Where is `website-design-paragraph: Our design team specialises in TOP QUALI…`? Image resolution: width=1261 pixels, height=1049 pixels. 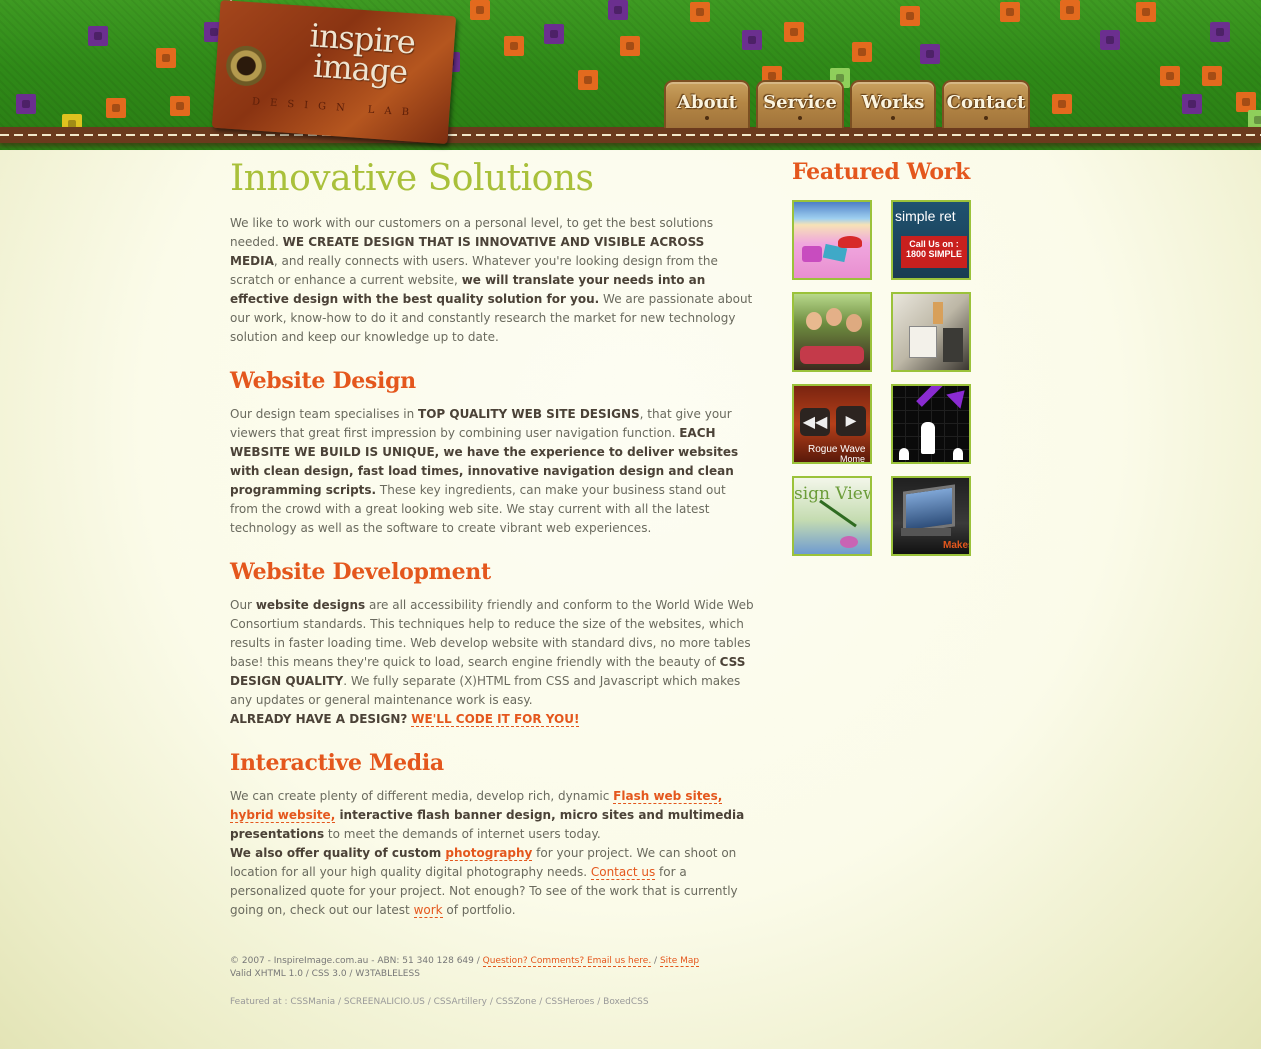
website-design-paragraph: Our design team specialises in TOP QUALI… is located at coordinates (484, 471).